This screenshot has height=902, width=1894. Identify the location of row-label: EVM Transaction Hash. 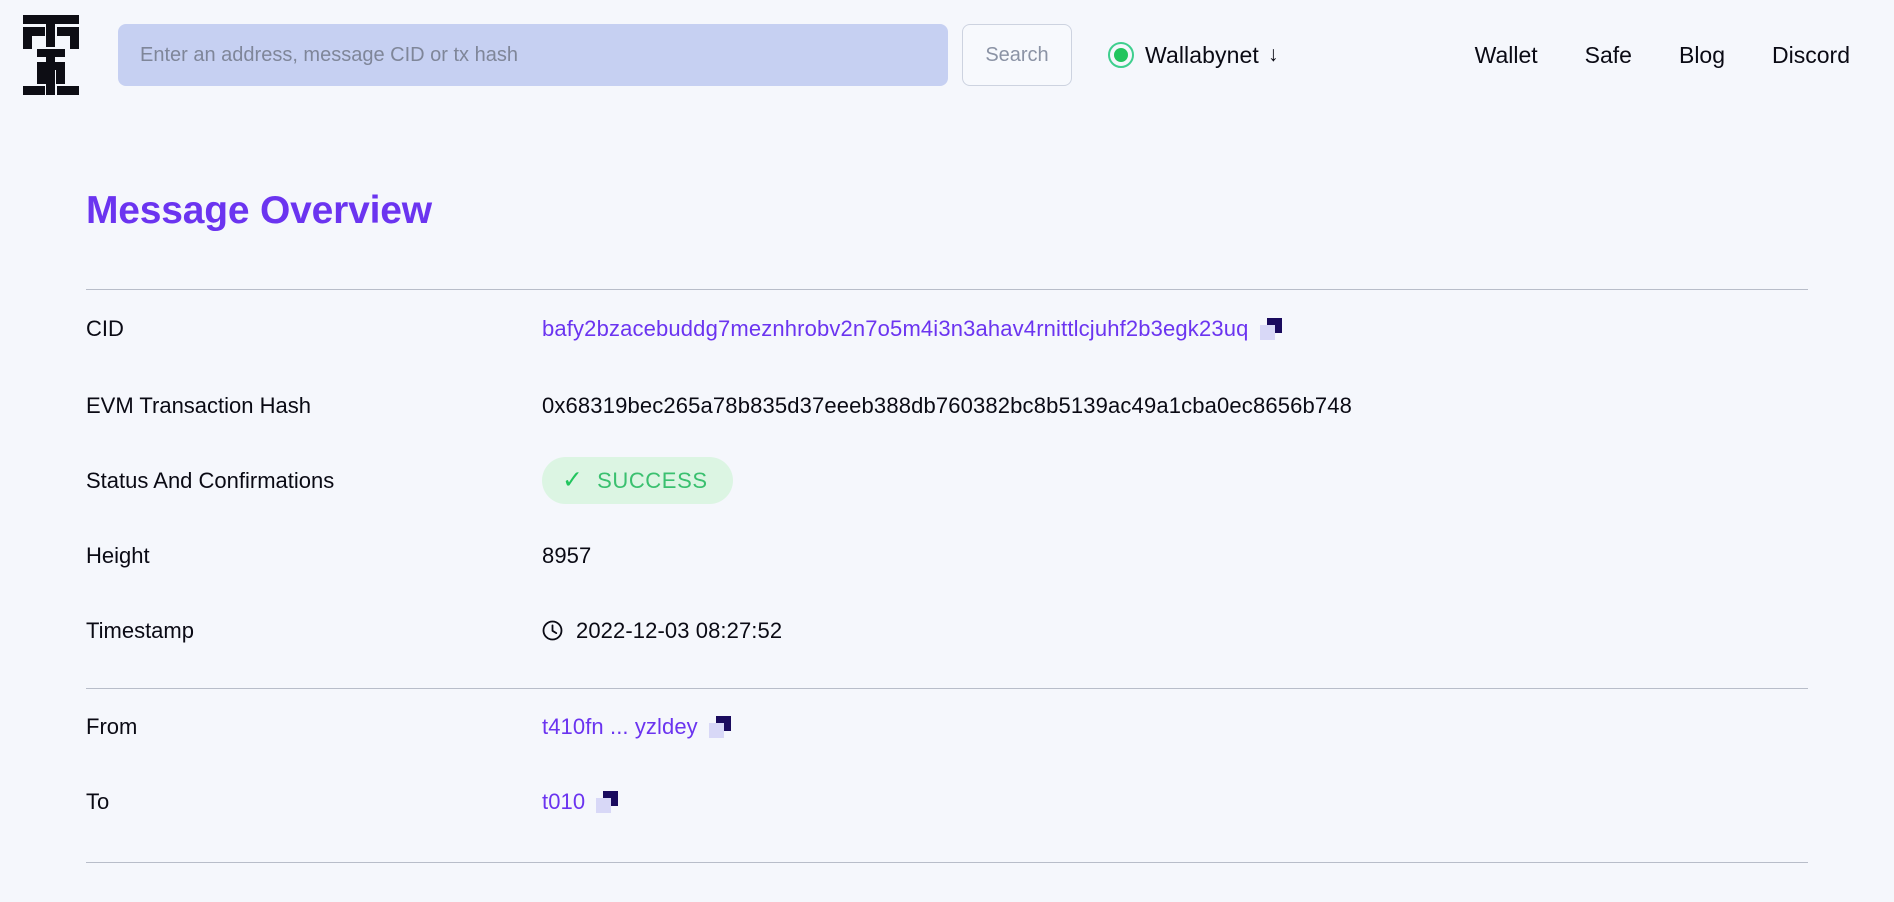
(198, 405).